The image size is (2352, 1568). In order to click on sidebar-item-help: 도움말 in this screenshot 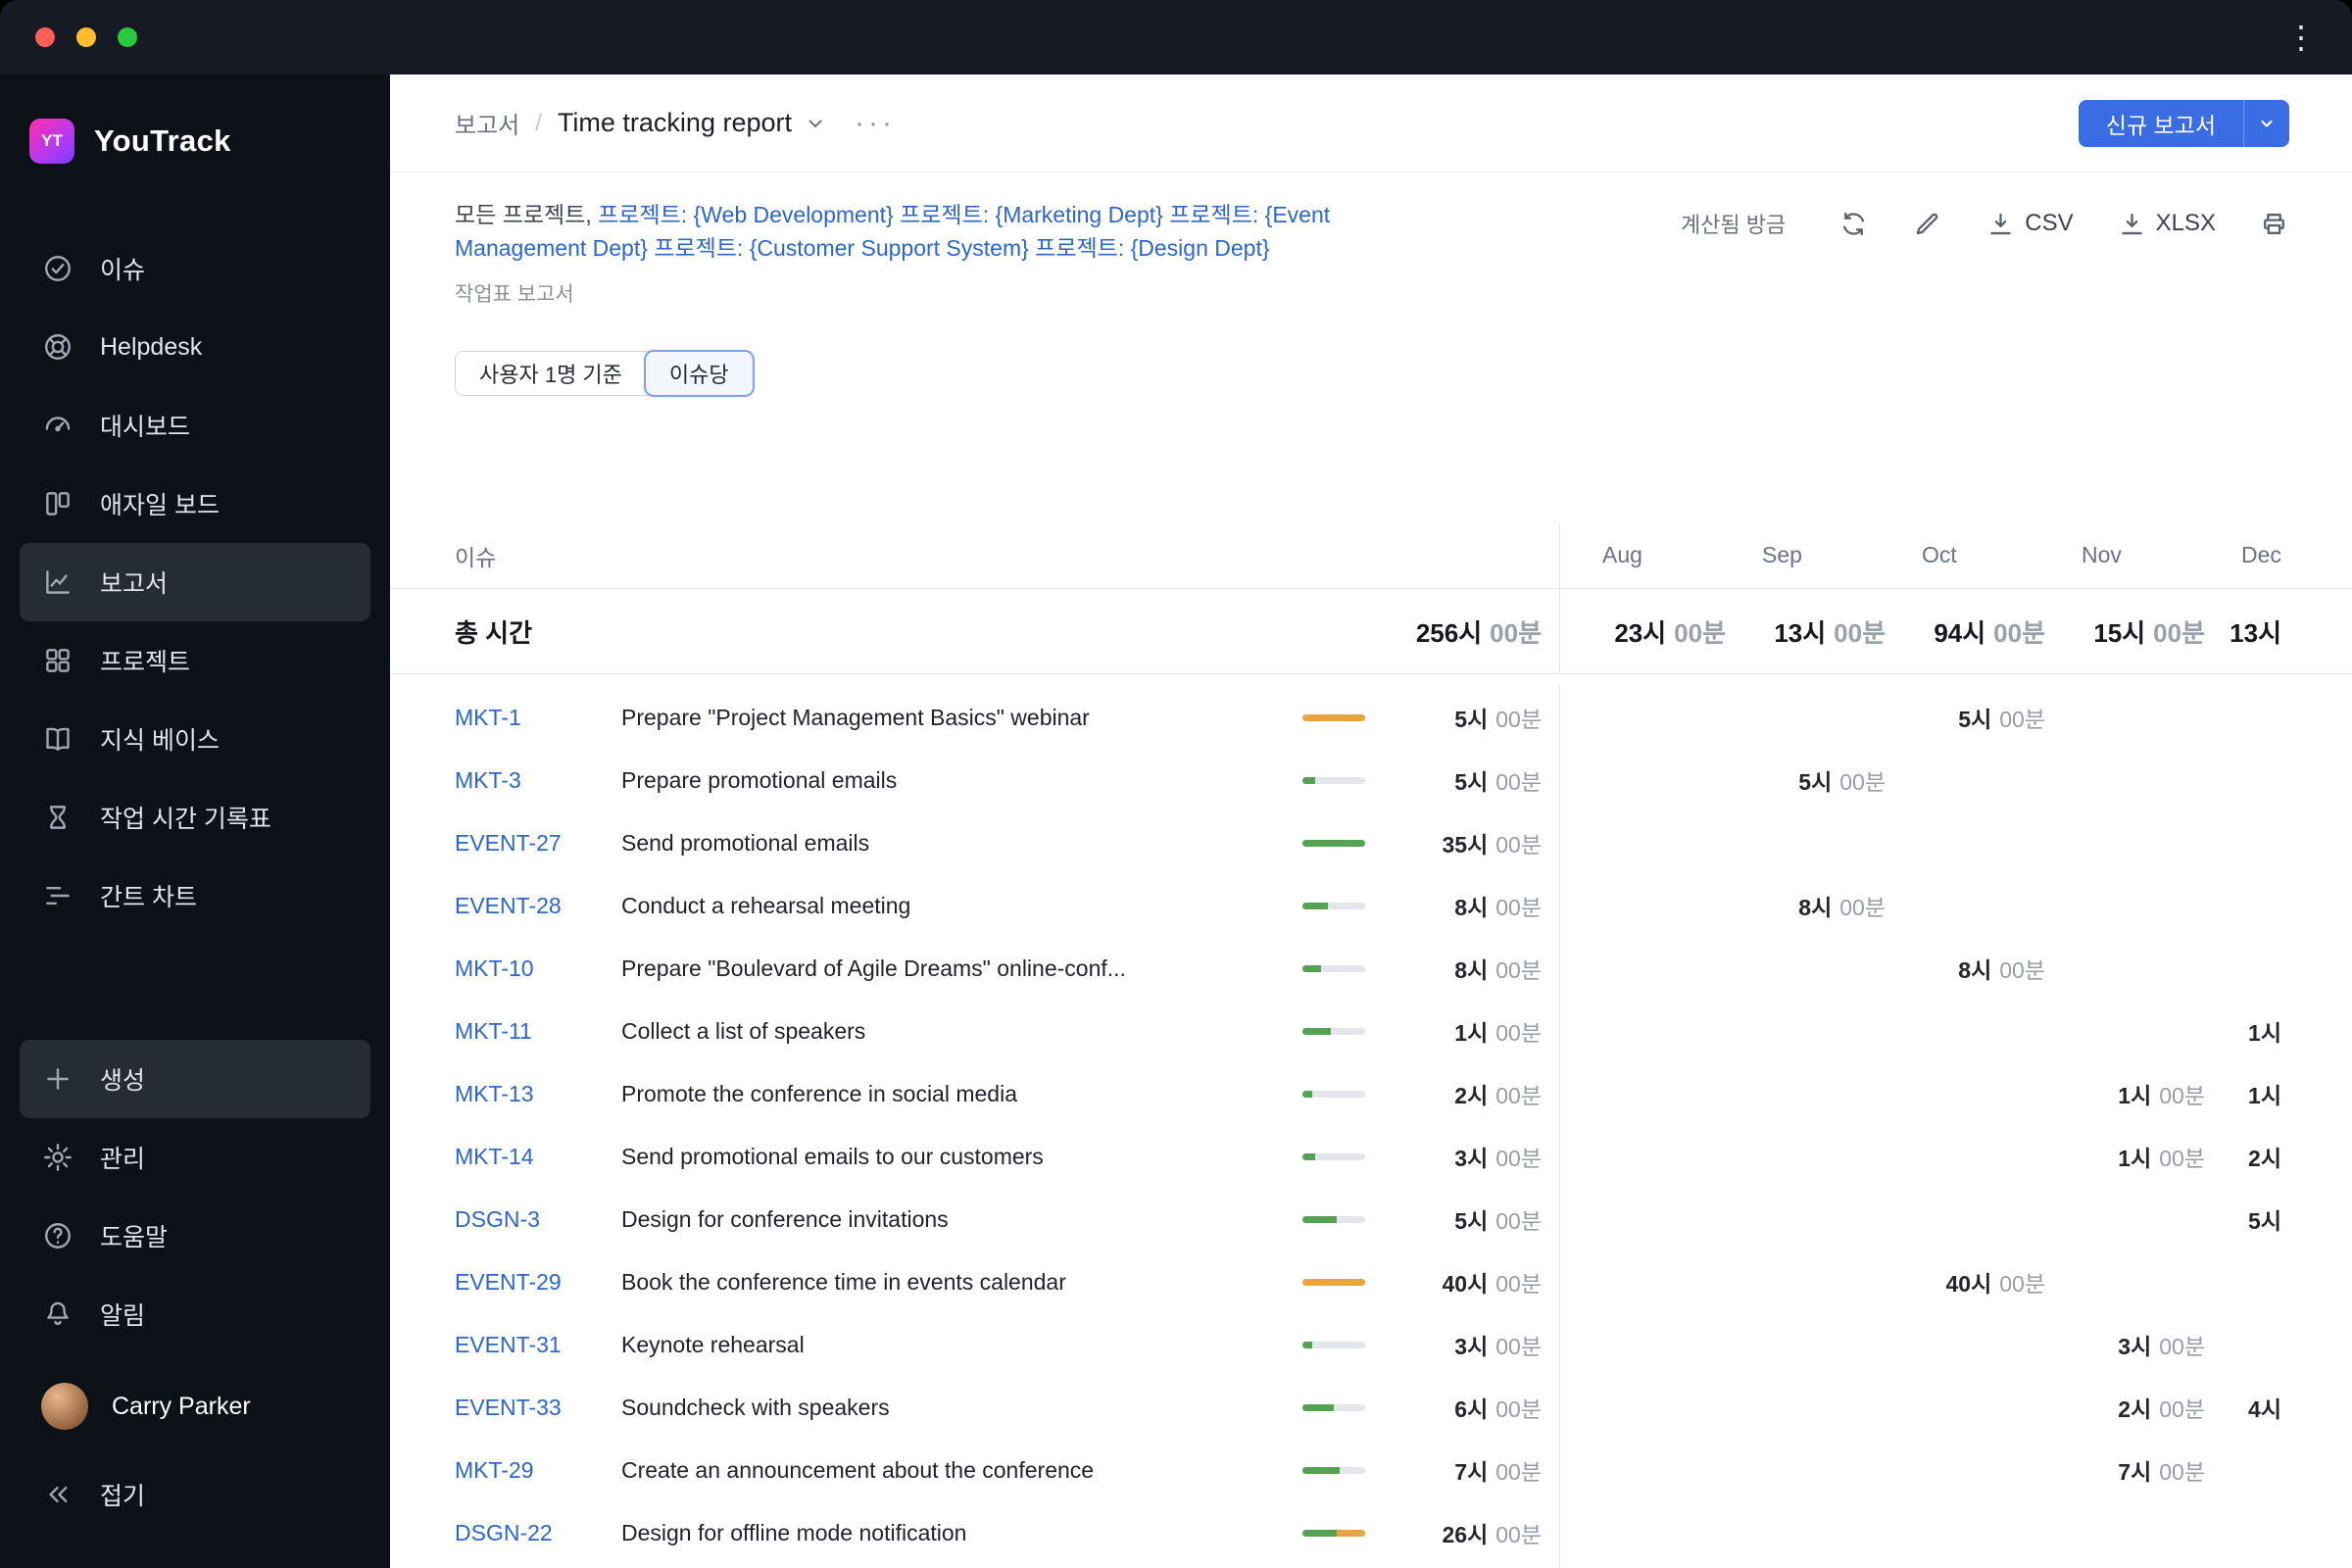, I will do `click(195, 1236)`.